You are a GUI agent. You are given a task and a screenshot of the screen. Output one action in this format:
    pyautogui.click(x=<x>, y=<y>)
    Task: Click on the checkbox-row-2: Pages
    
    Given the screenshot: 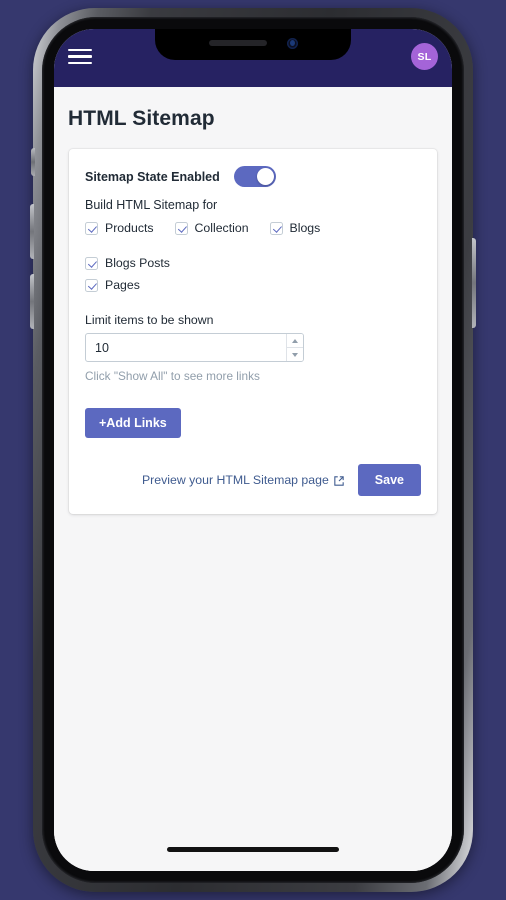 What is the action you would take?
    pyautogui.click(x=253, y=285)
    